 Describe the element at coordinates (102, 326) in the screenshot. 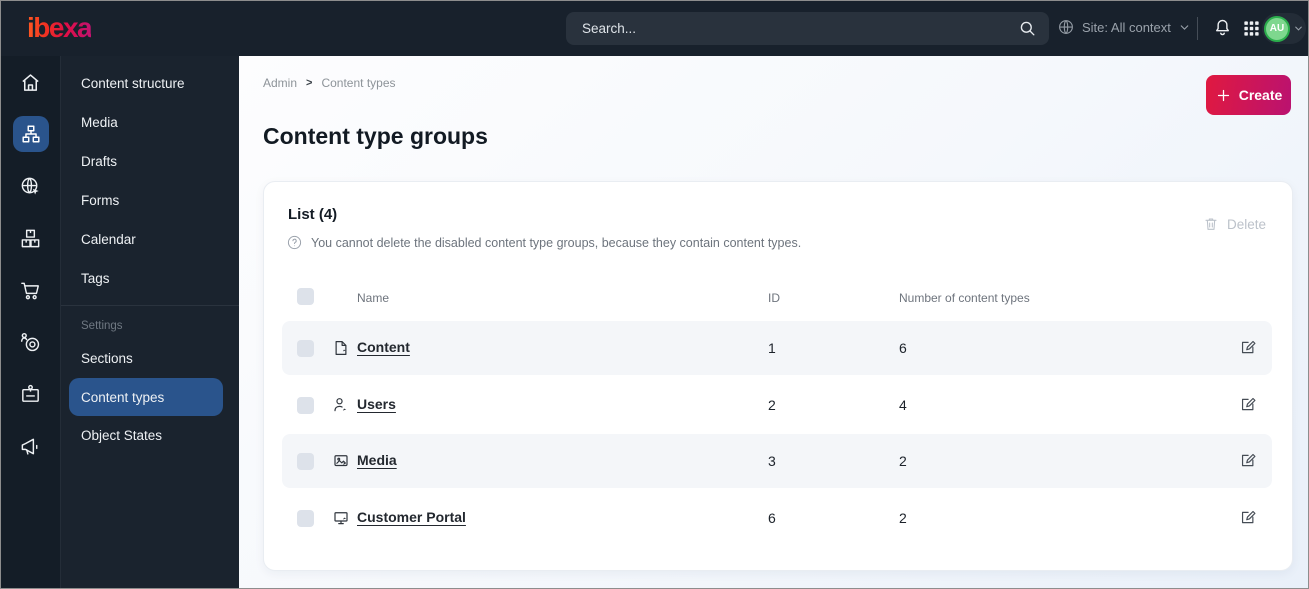

I see `settings-section-label: Settings` at that location.